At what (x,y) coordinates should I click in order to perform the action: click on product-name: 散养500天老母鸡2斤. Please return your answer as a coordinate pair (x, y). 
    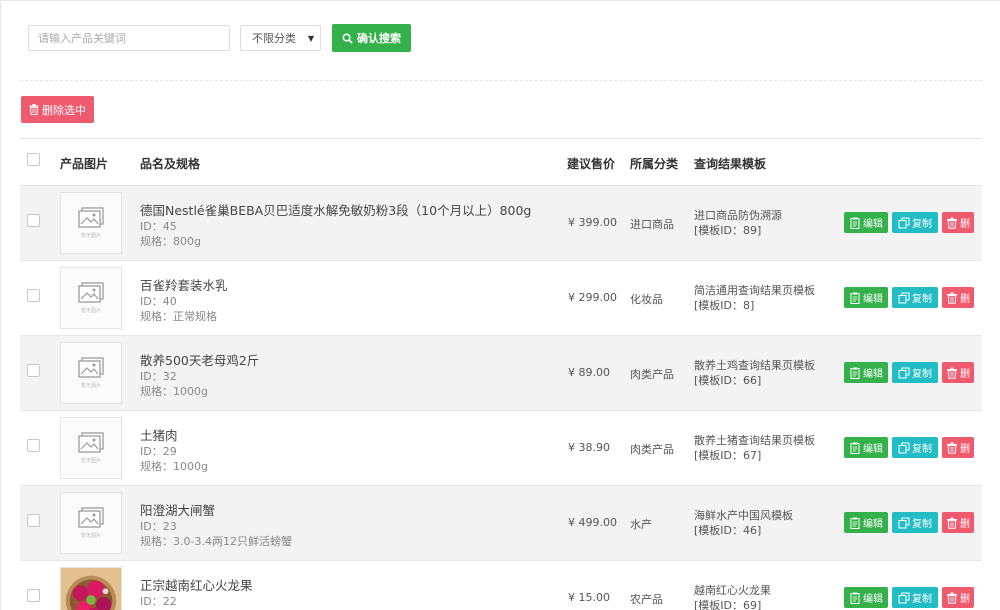
    Looking at the image, I should click on (200, 360).